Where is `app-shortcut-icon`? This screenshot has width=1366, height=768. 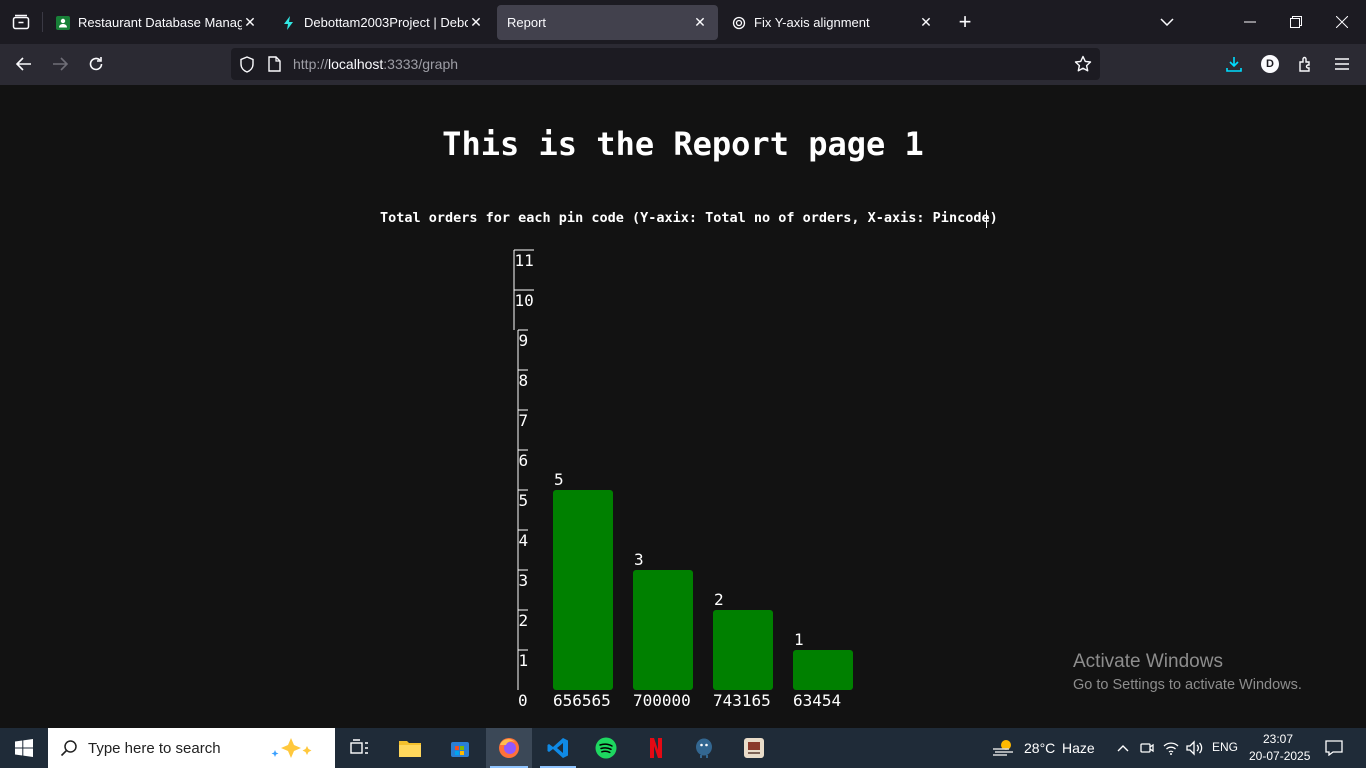 app-shortcut-icon is located at coordinates (754, 748).